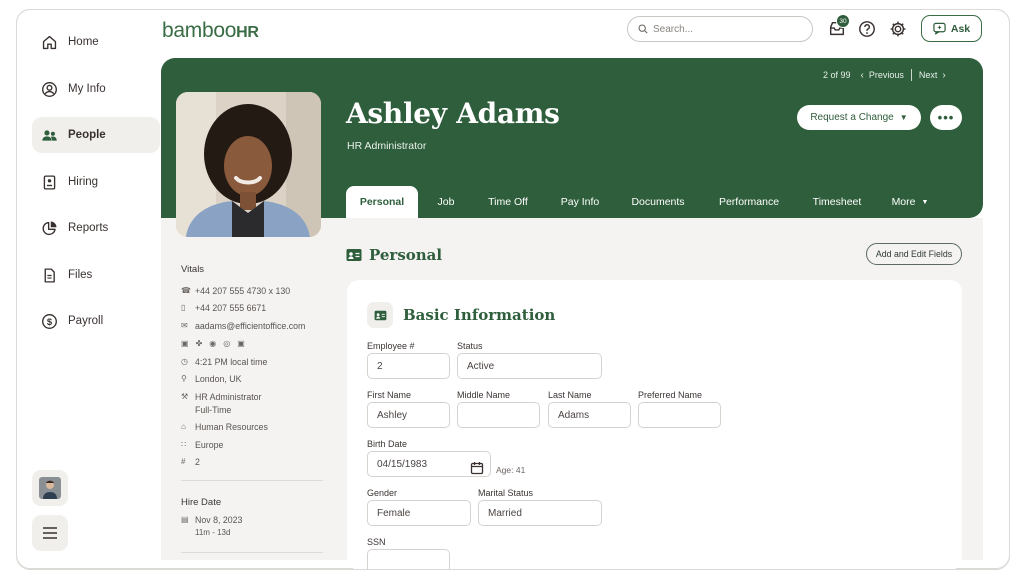  Describe the element at coordinates (391, 346) in the screenshot. I see `employee-number-label: Employee #` at that location.